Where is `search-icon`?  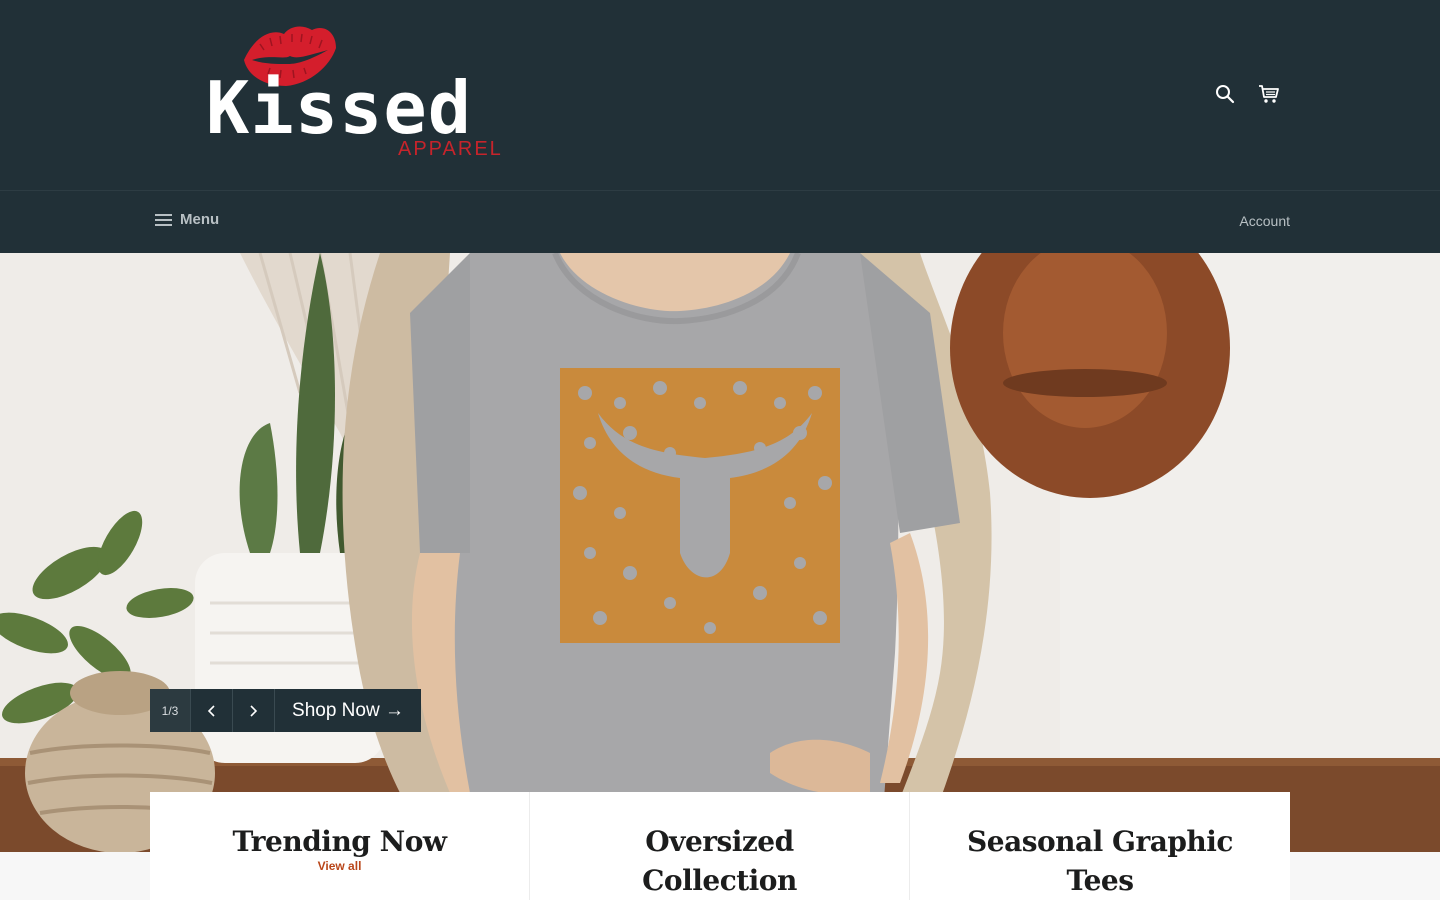 search-icon is located at coordinates (1225, 94).